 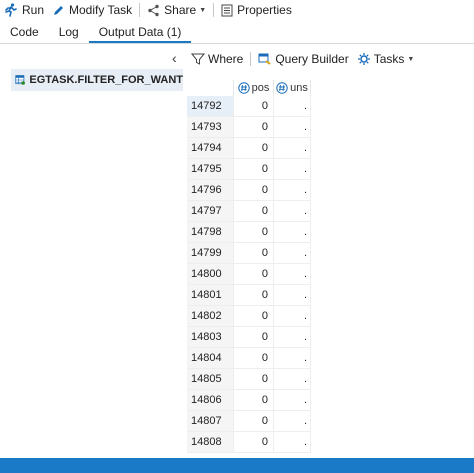 What do you see at coordinates (210, 316) in the screenshot?
I see `row-number-cell: 14802` at bounding box center [210, 316].